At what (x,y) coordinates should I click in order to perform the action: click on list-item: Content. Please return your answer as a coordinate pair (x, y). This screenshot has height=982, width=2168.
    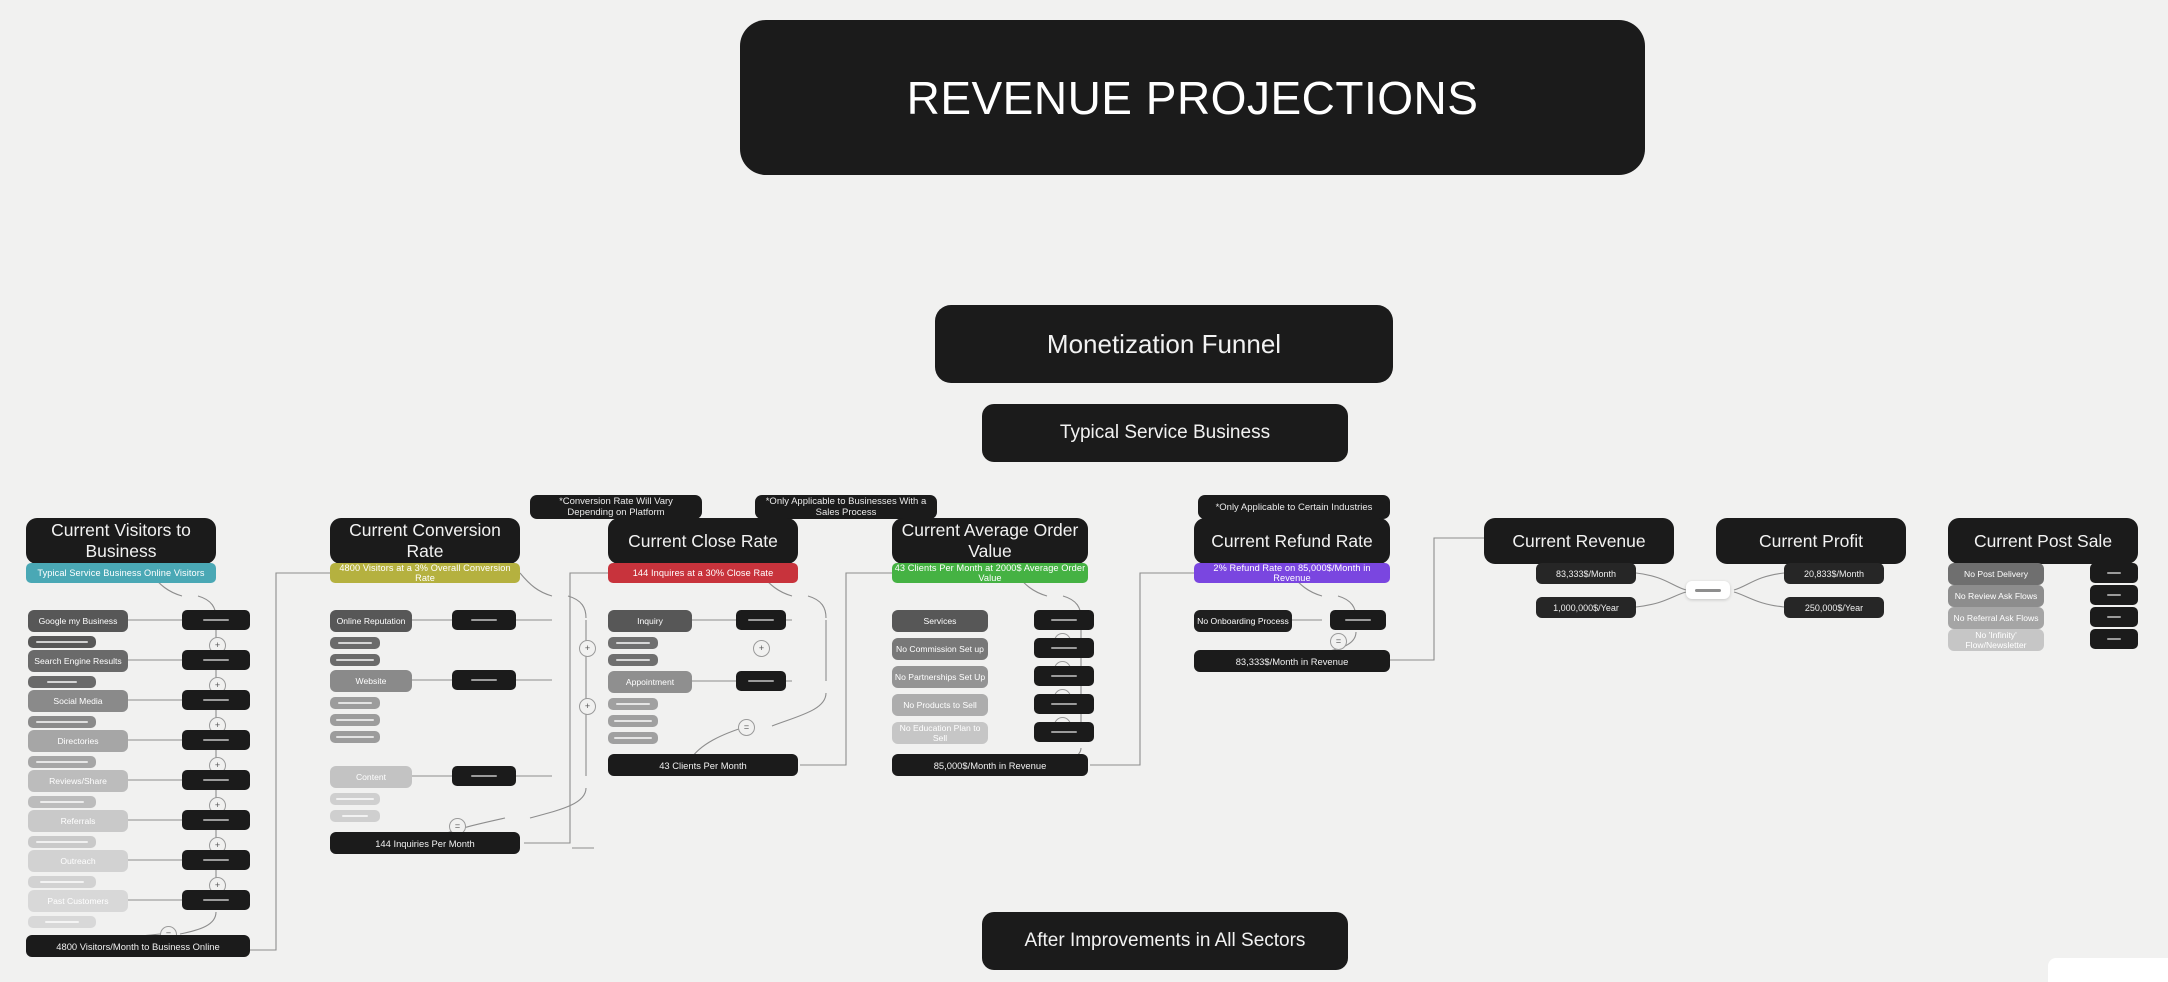
    Looking at the image, I should click on (371, 777).